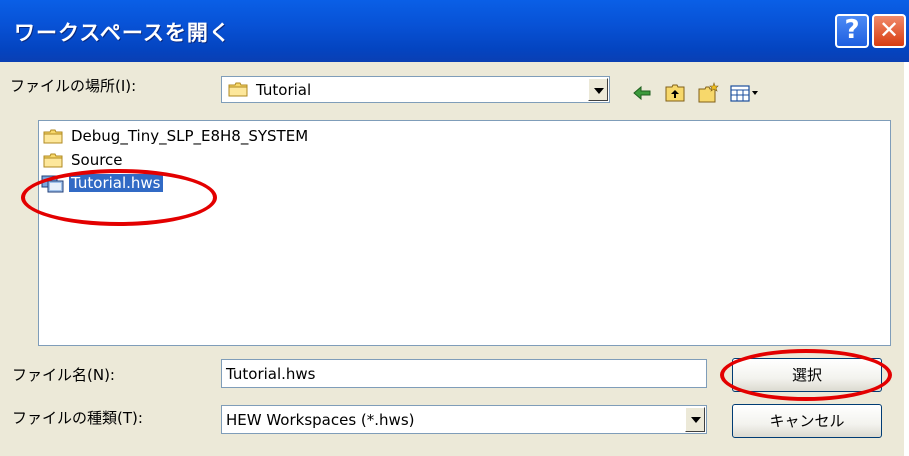 The height and width of the screenshot is (456, 909). What do you see at coordinates (190, 136) in the screenshot?
I see `file-name: Debug_Tiny_SLP_E8H8_SYSTEM` at bounding box center [190, 136].